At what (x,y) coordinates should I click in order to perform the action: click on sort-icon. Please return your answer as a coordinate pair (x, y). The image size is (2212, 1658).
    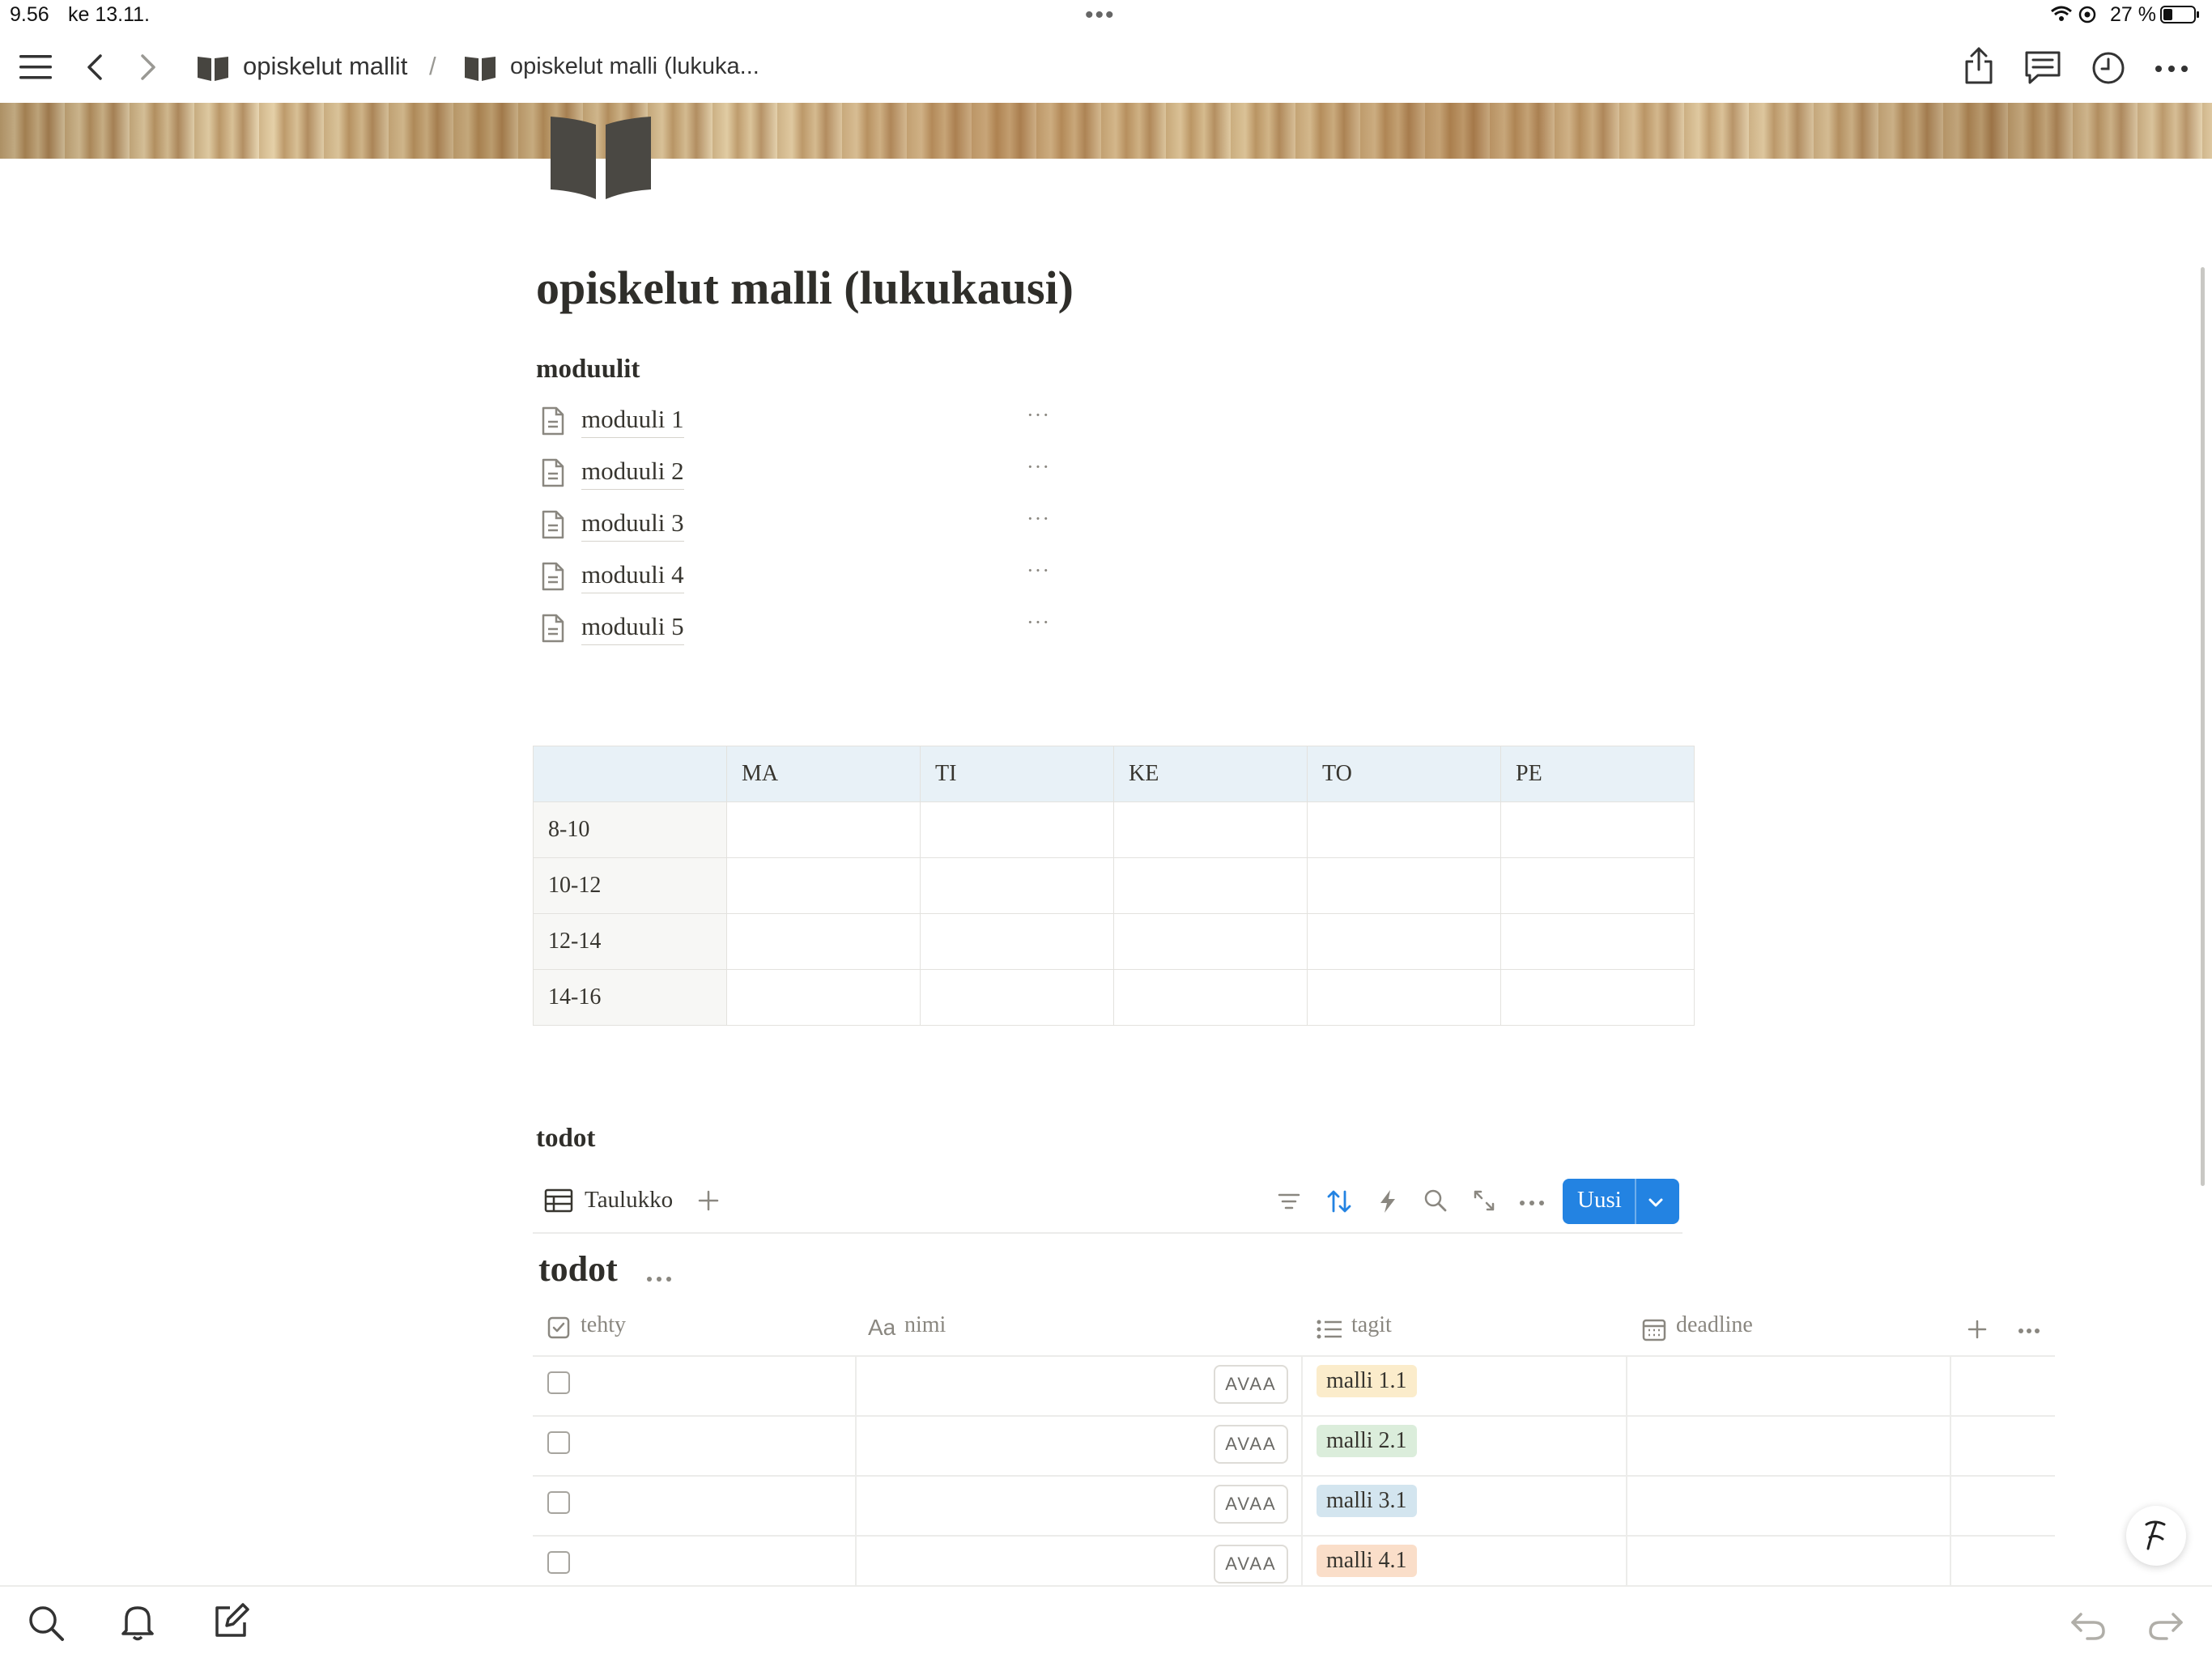
    Looking at the image, I should click on (1339, 1203).